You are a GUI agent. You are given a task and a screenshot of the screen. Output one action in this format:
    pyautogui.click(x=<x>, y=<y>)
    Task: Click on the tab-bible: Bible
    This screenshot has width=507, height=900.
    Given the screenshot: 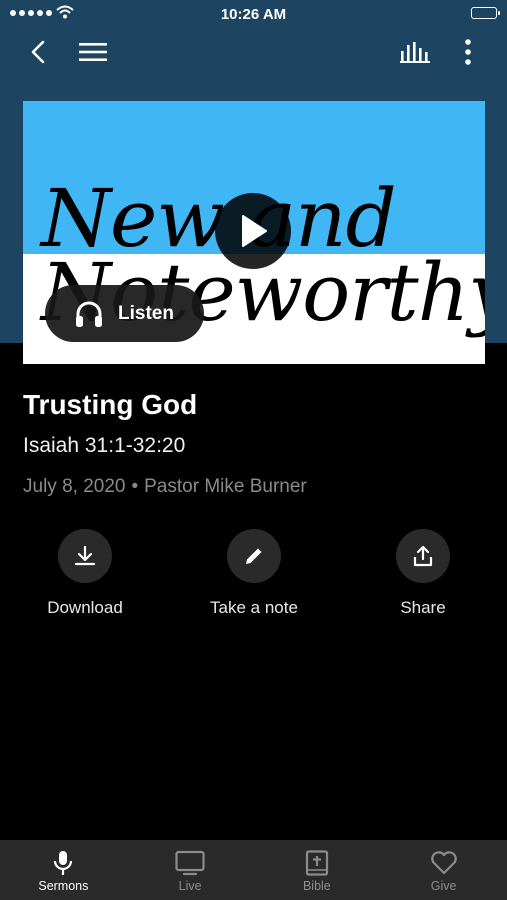 What is the action you would take?
    pyautogui.click(x=317, y=870)
    